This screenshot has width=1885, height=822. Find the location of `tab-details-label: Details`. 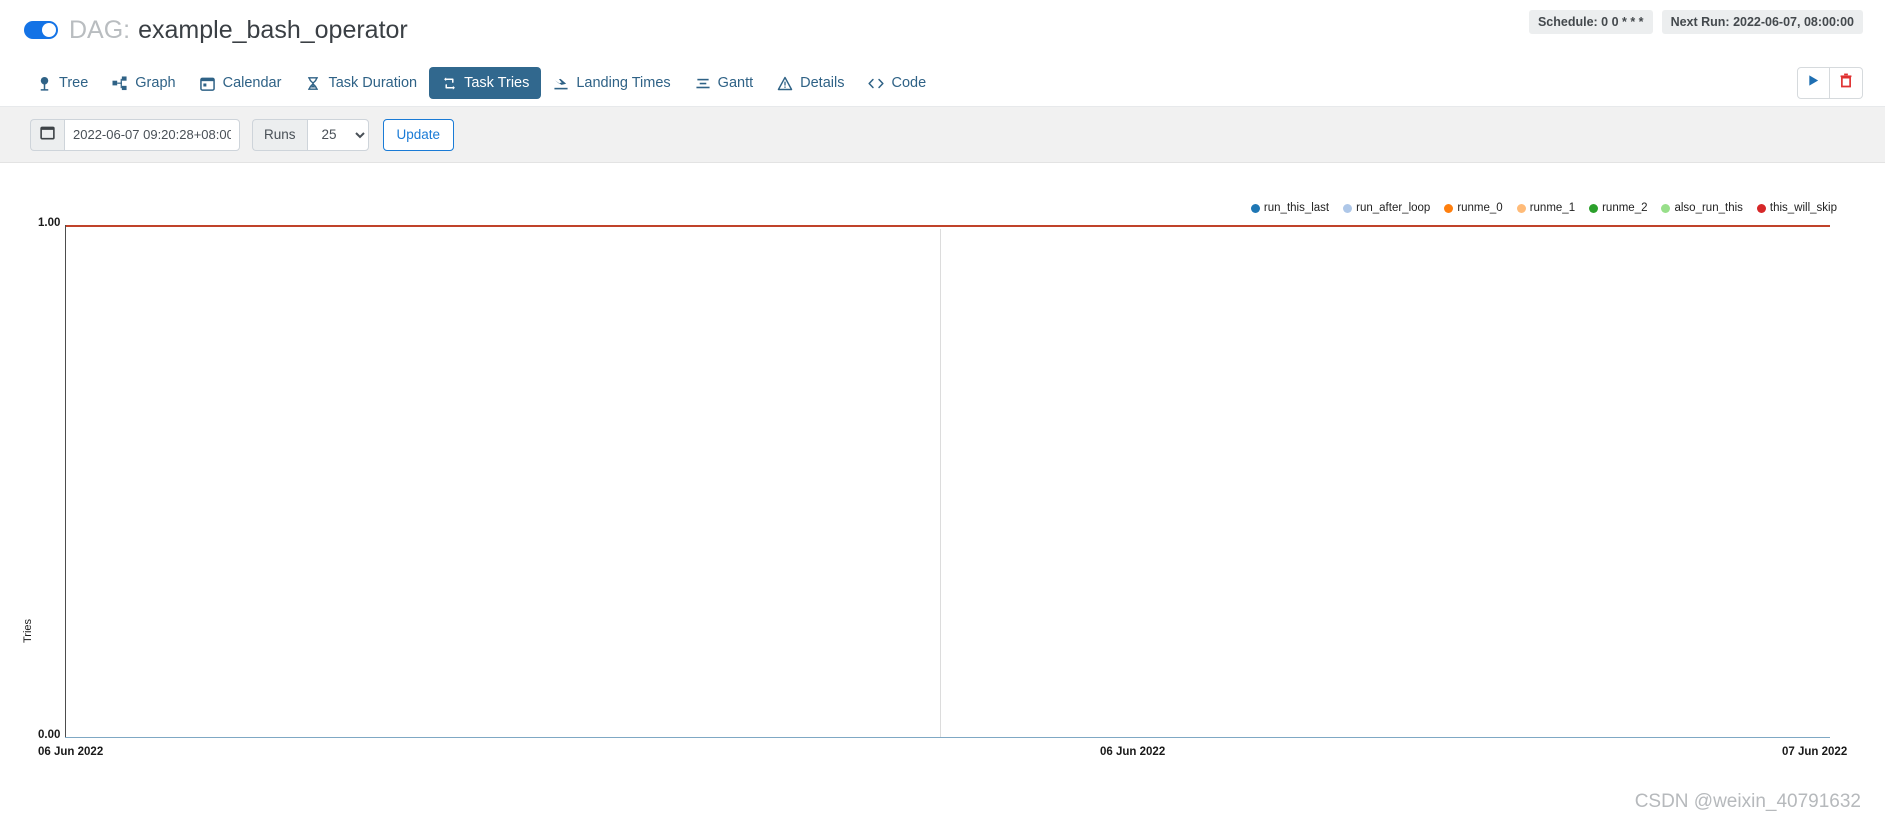

tab-details-label: Details is located at coordinates (822, 83).